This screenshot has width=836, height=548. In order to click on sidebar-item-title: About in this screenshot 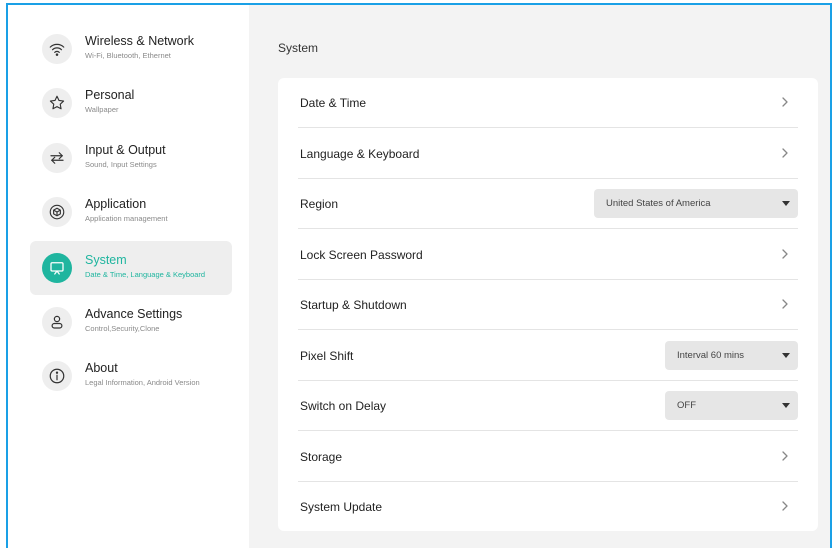, I will do `click(101, 368)`.